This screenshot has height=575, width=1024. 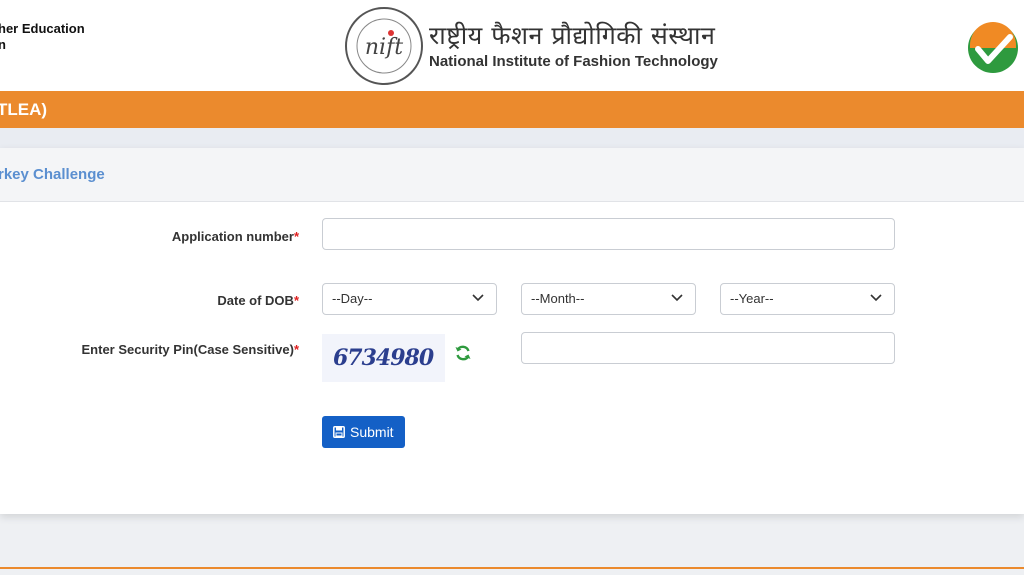 What do you see at coordinates (372, 432) in the screenshot?
I see `submit-label: Submit` at bounding box center [372, 432].